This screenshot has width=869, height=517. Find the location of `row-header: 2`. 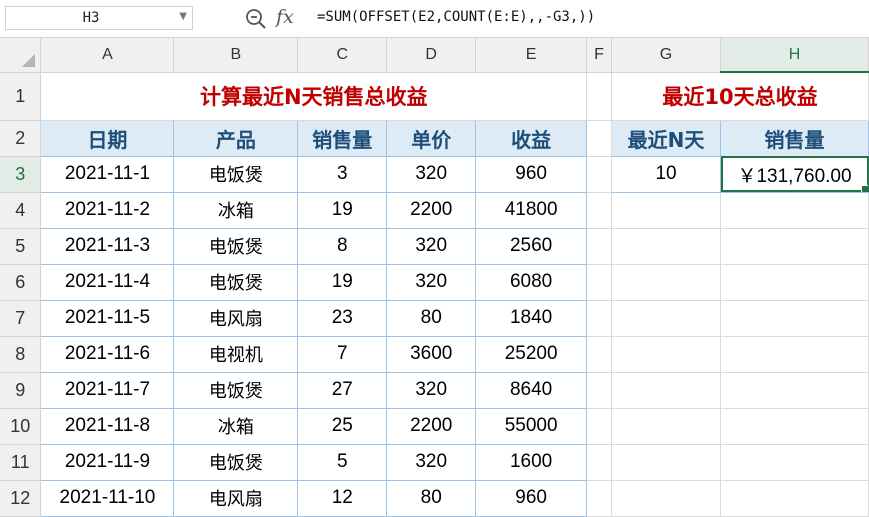

row-header: 2 is located at coordinates (21, 138).